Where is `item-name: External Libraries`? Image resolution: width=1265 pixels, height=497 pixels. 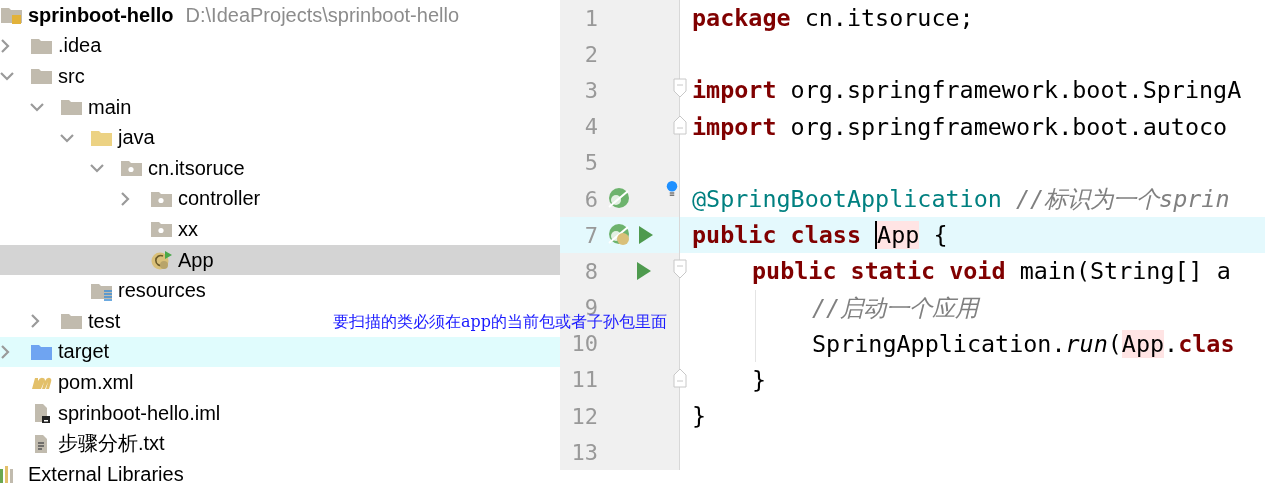
item-name: External Libraries is located at coordinates (106, 474).